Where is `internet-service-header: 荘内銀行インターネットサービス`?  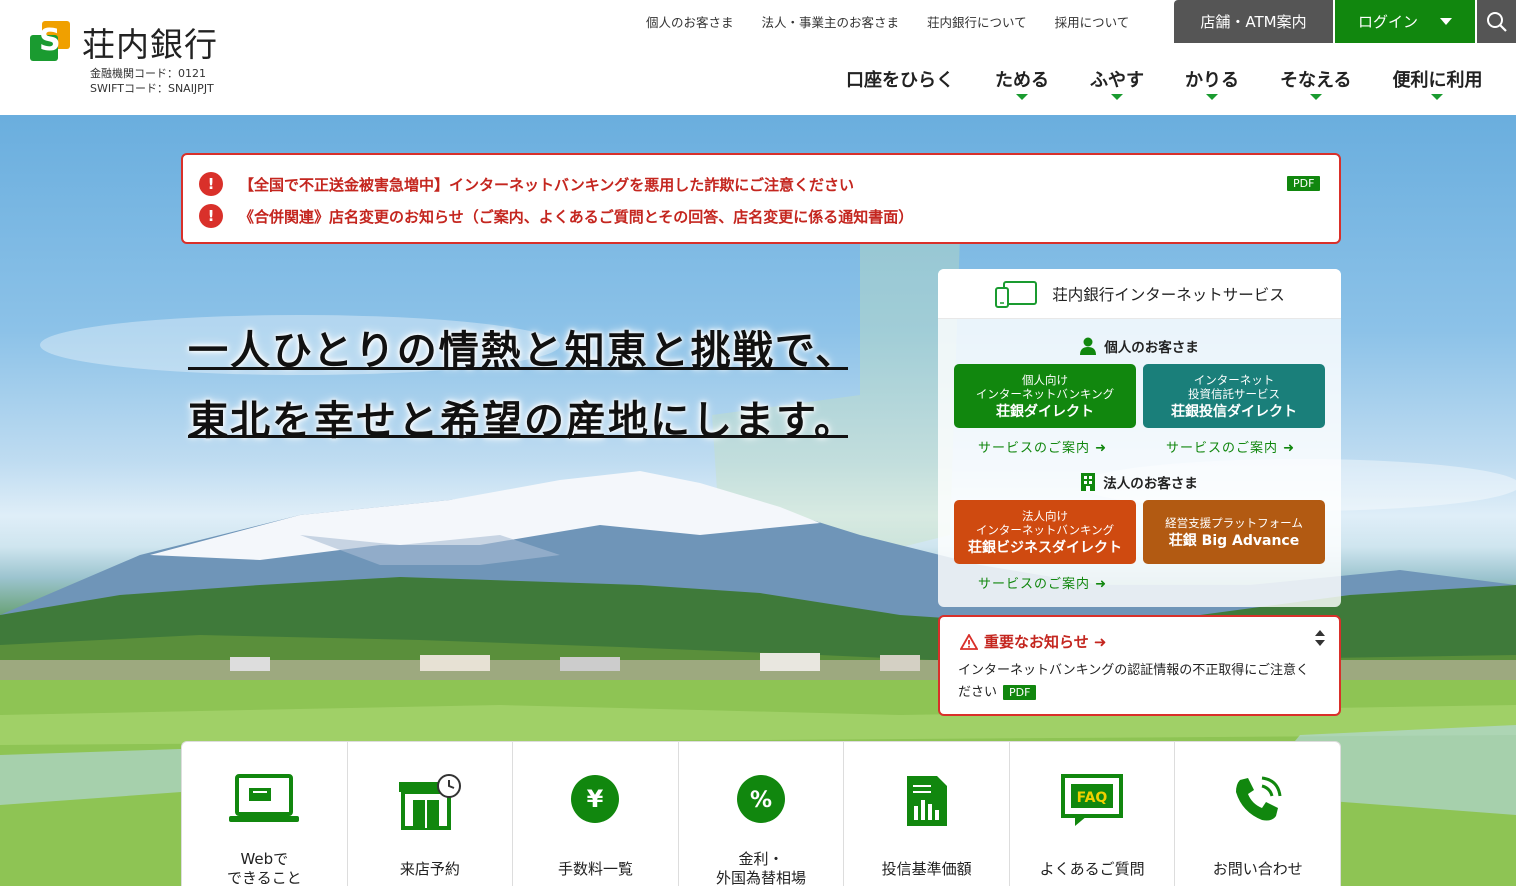
internet-service-header: 荘内銀行インターネットサービス is located at coordinates (1139, 294).